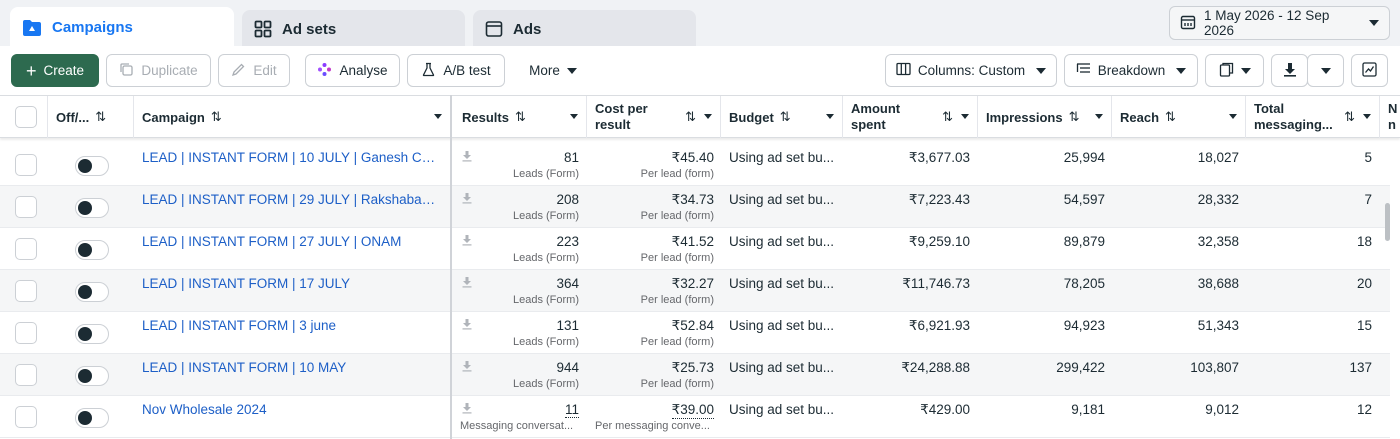  Describe the element at coordinates (238, 71) in the screenshot. I see `pencil-icon` at that location.